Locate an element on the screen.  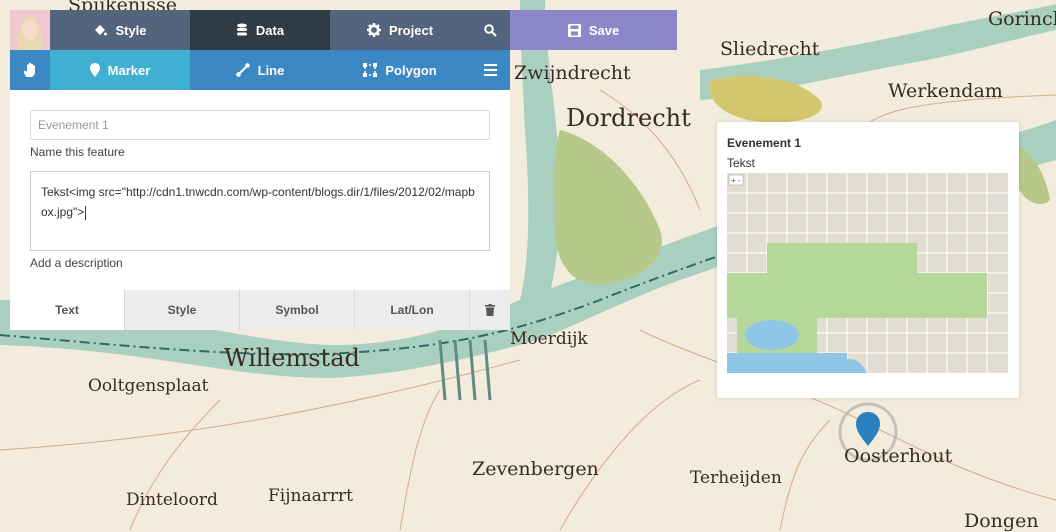
line-icon is located at coordinates (242, 70).